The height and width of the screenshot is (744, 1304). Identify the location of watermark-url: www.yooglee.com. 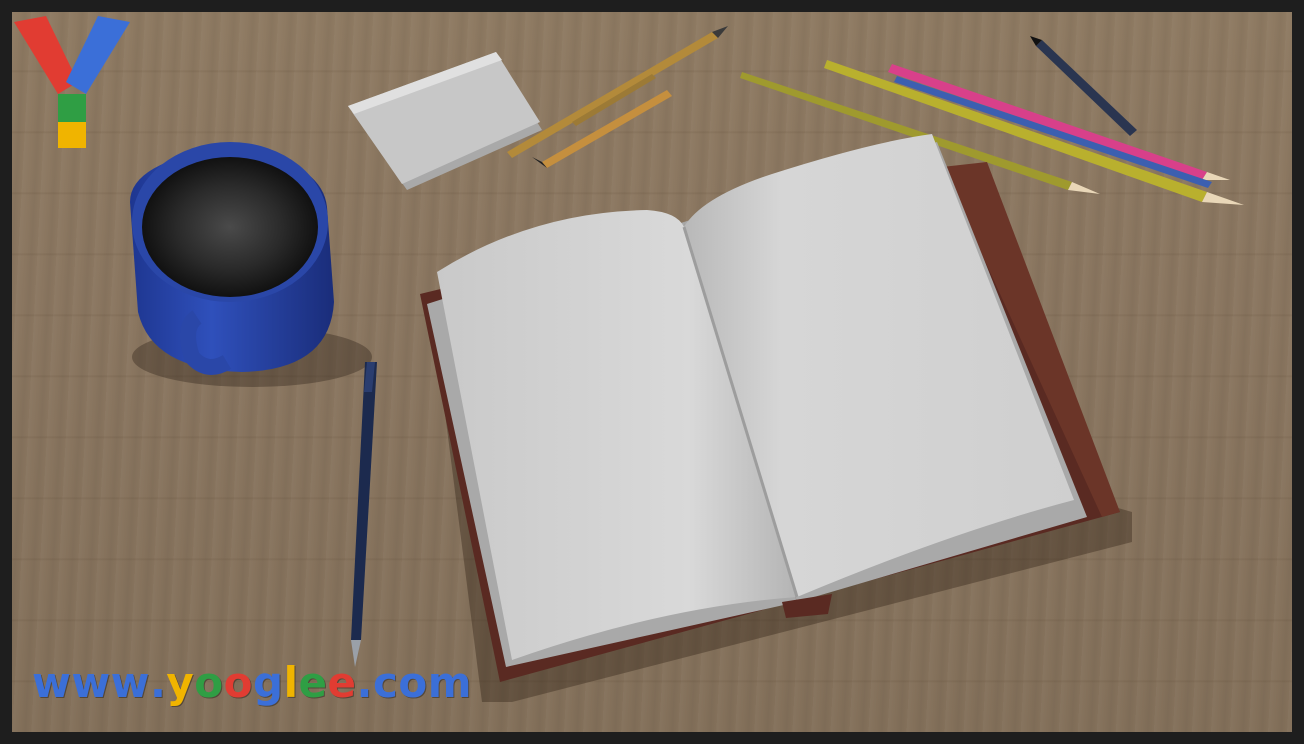
(252, 682).